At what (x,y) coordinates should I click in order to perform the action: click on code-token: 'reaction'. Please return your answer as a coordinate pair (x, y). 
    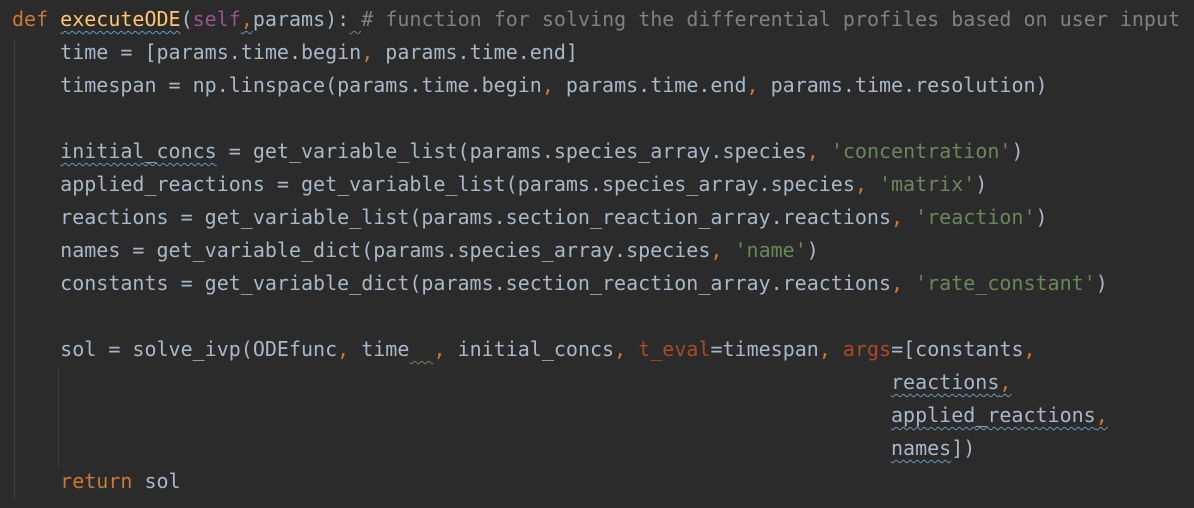
    Looking at the image, I should click on (975, 217).